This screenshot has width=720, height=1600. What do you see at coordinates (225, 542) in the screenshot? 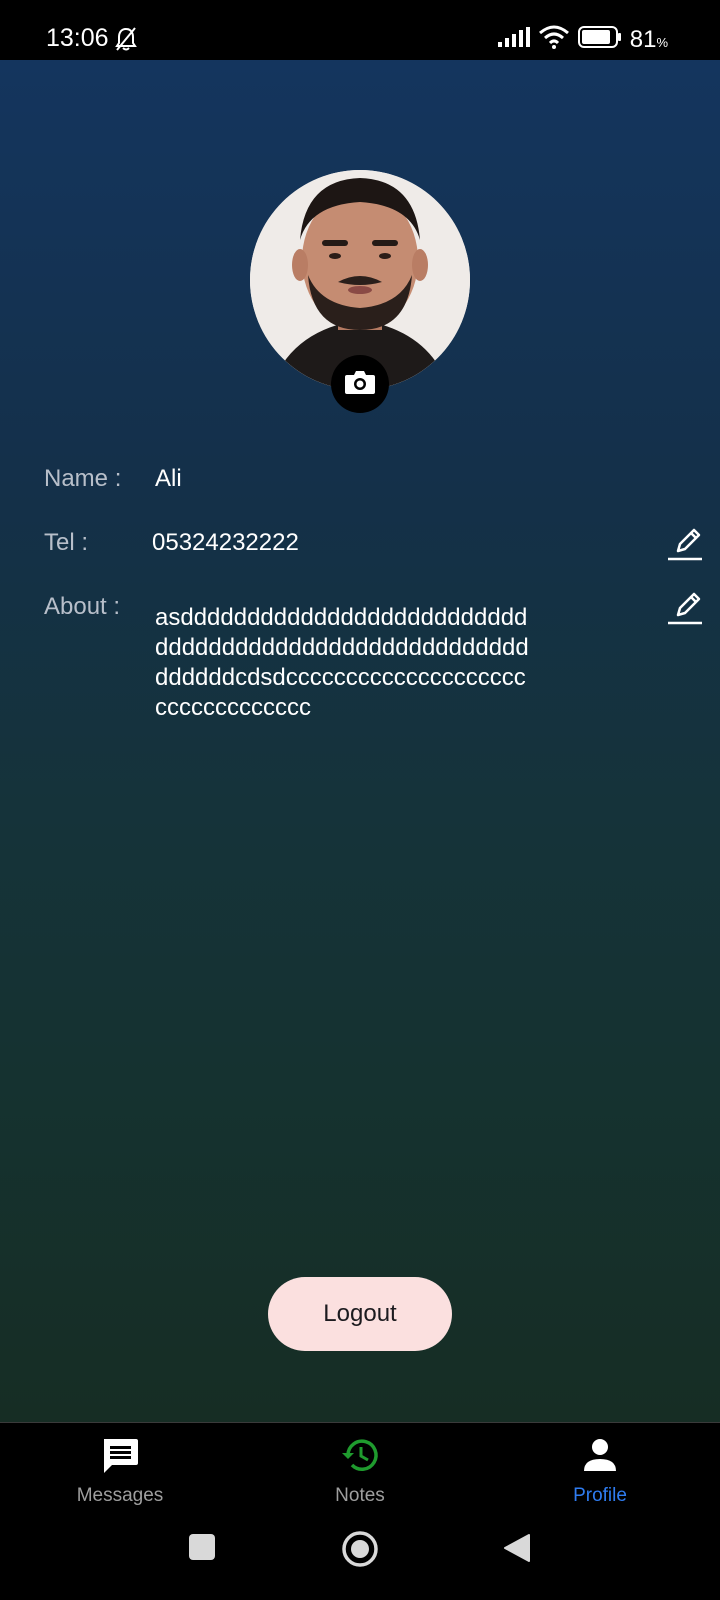
I see `tel-value: 05324232222` at bounding box center [225, 542].